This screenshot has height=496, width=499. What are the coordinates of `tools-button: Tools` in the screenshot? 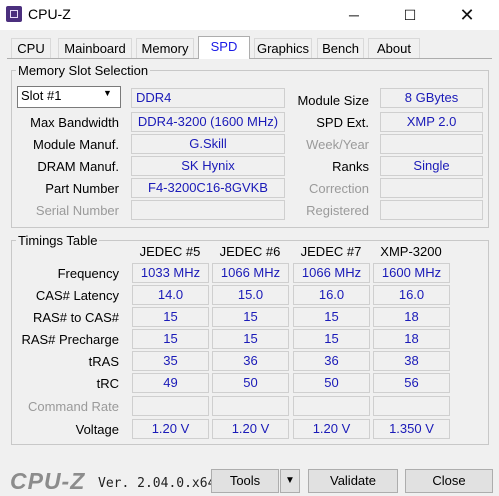 It's located at (245, 481).